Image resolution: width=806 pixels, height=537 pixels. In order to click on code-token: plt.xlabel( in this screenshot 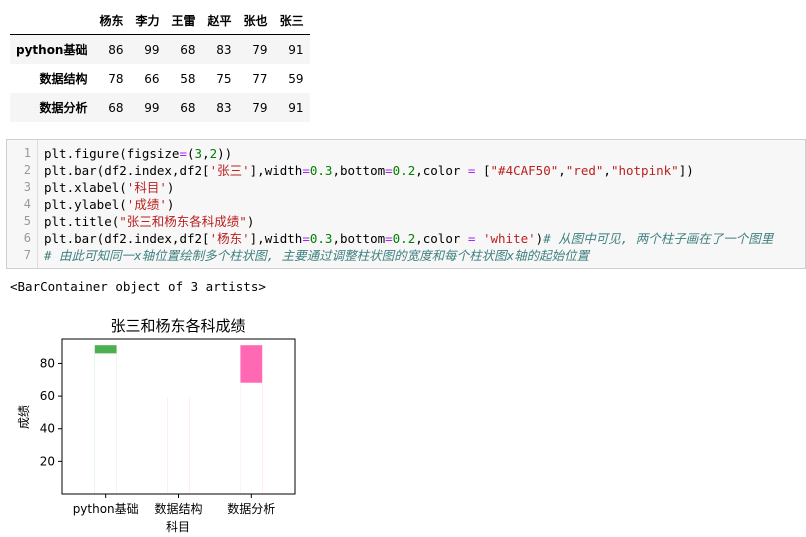, I will do `click(85, 187)`.